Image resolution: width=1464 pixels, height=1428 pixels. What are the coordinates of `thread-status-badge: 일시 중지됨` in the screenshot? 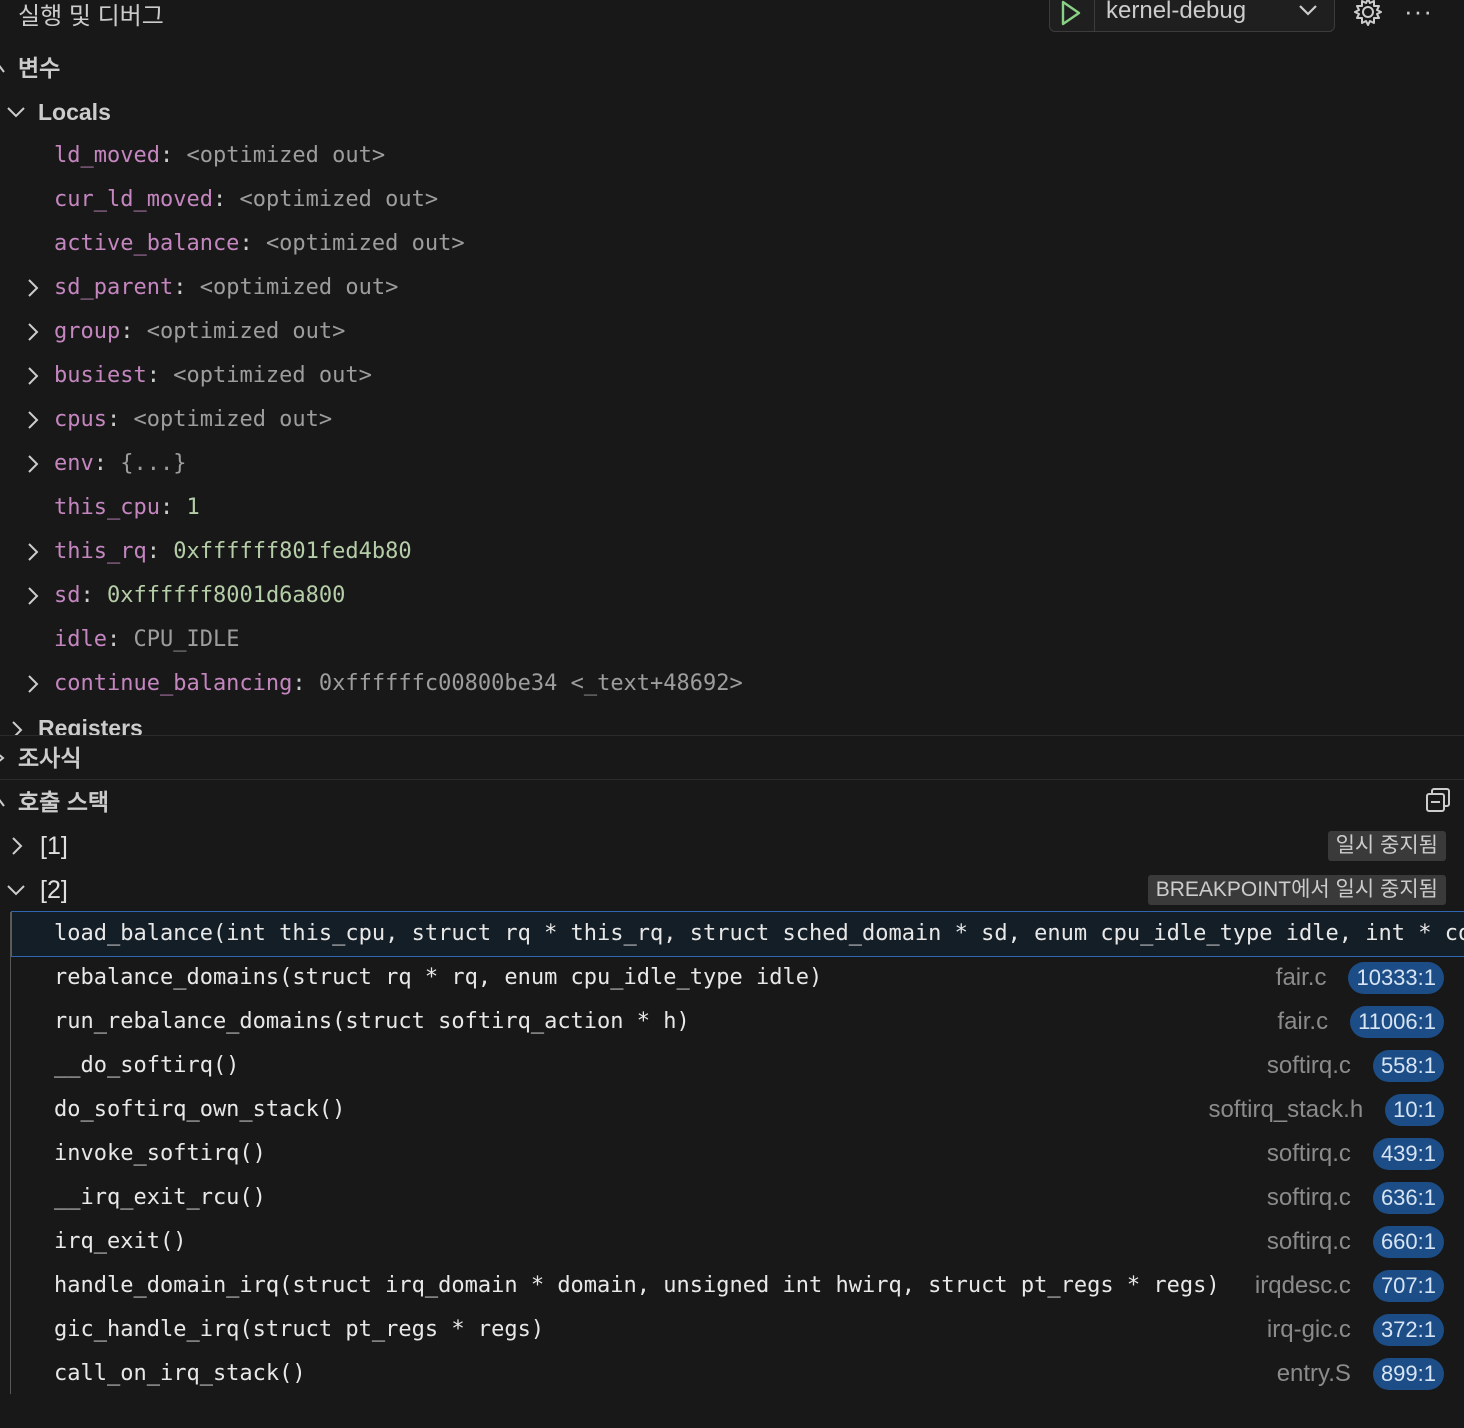 It's located at (1386, 846).